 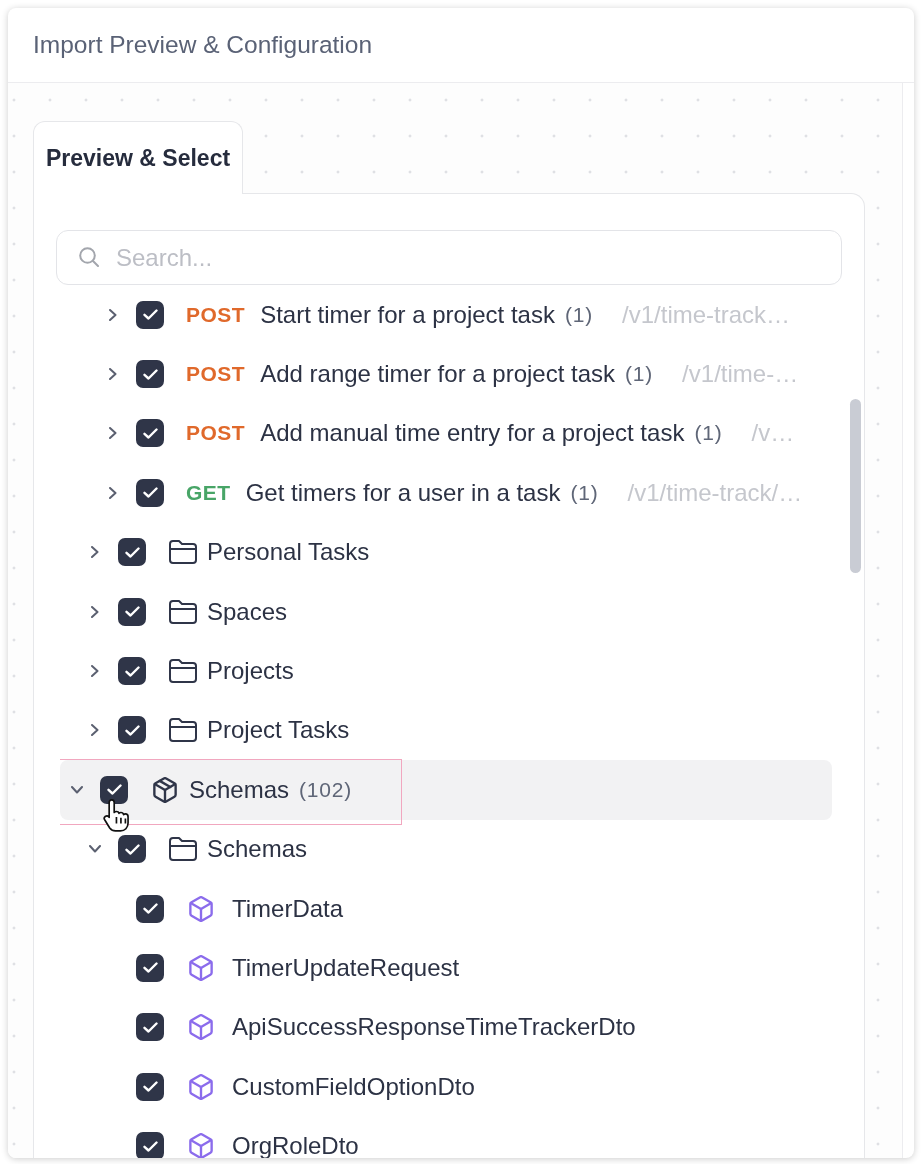 What do you see at coordinates (278, 730) in the screenshot?
I see `row-label: Project Tasks` at bounding box center [278, 730].